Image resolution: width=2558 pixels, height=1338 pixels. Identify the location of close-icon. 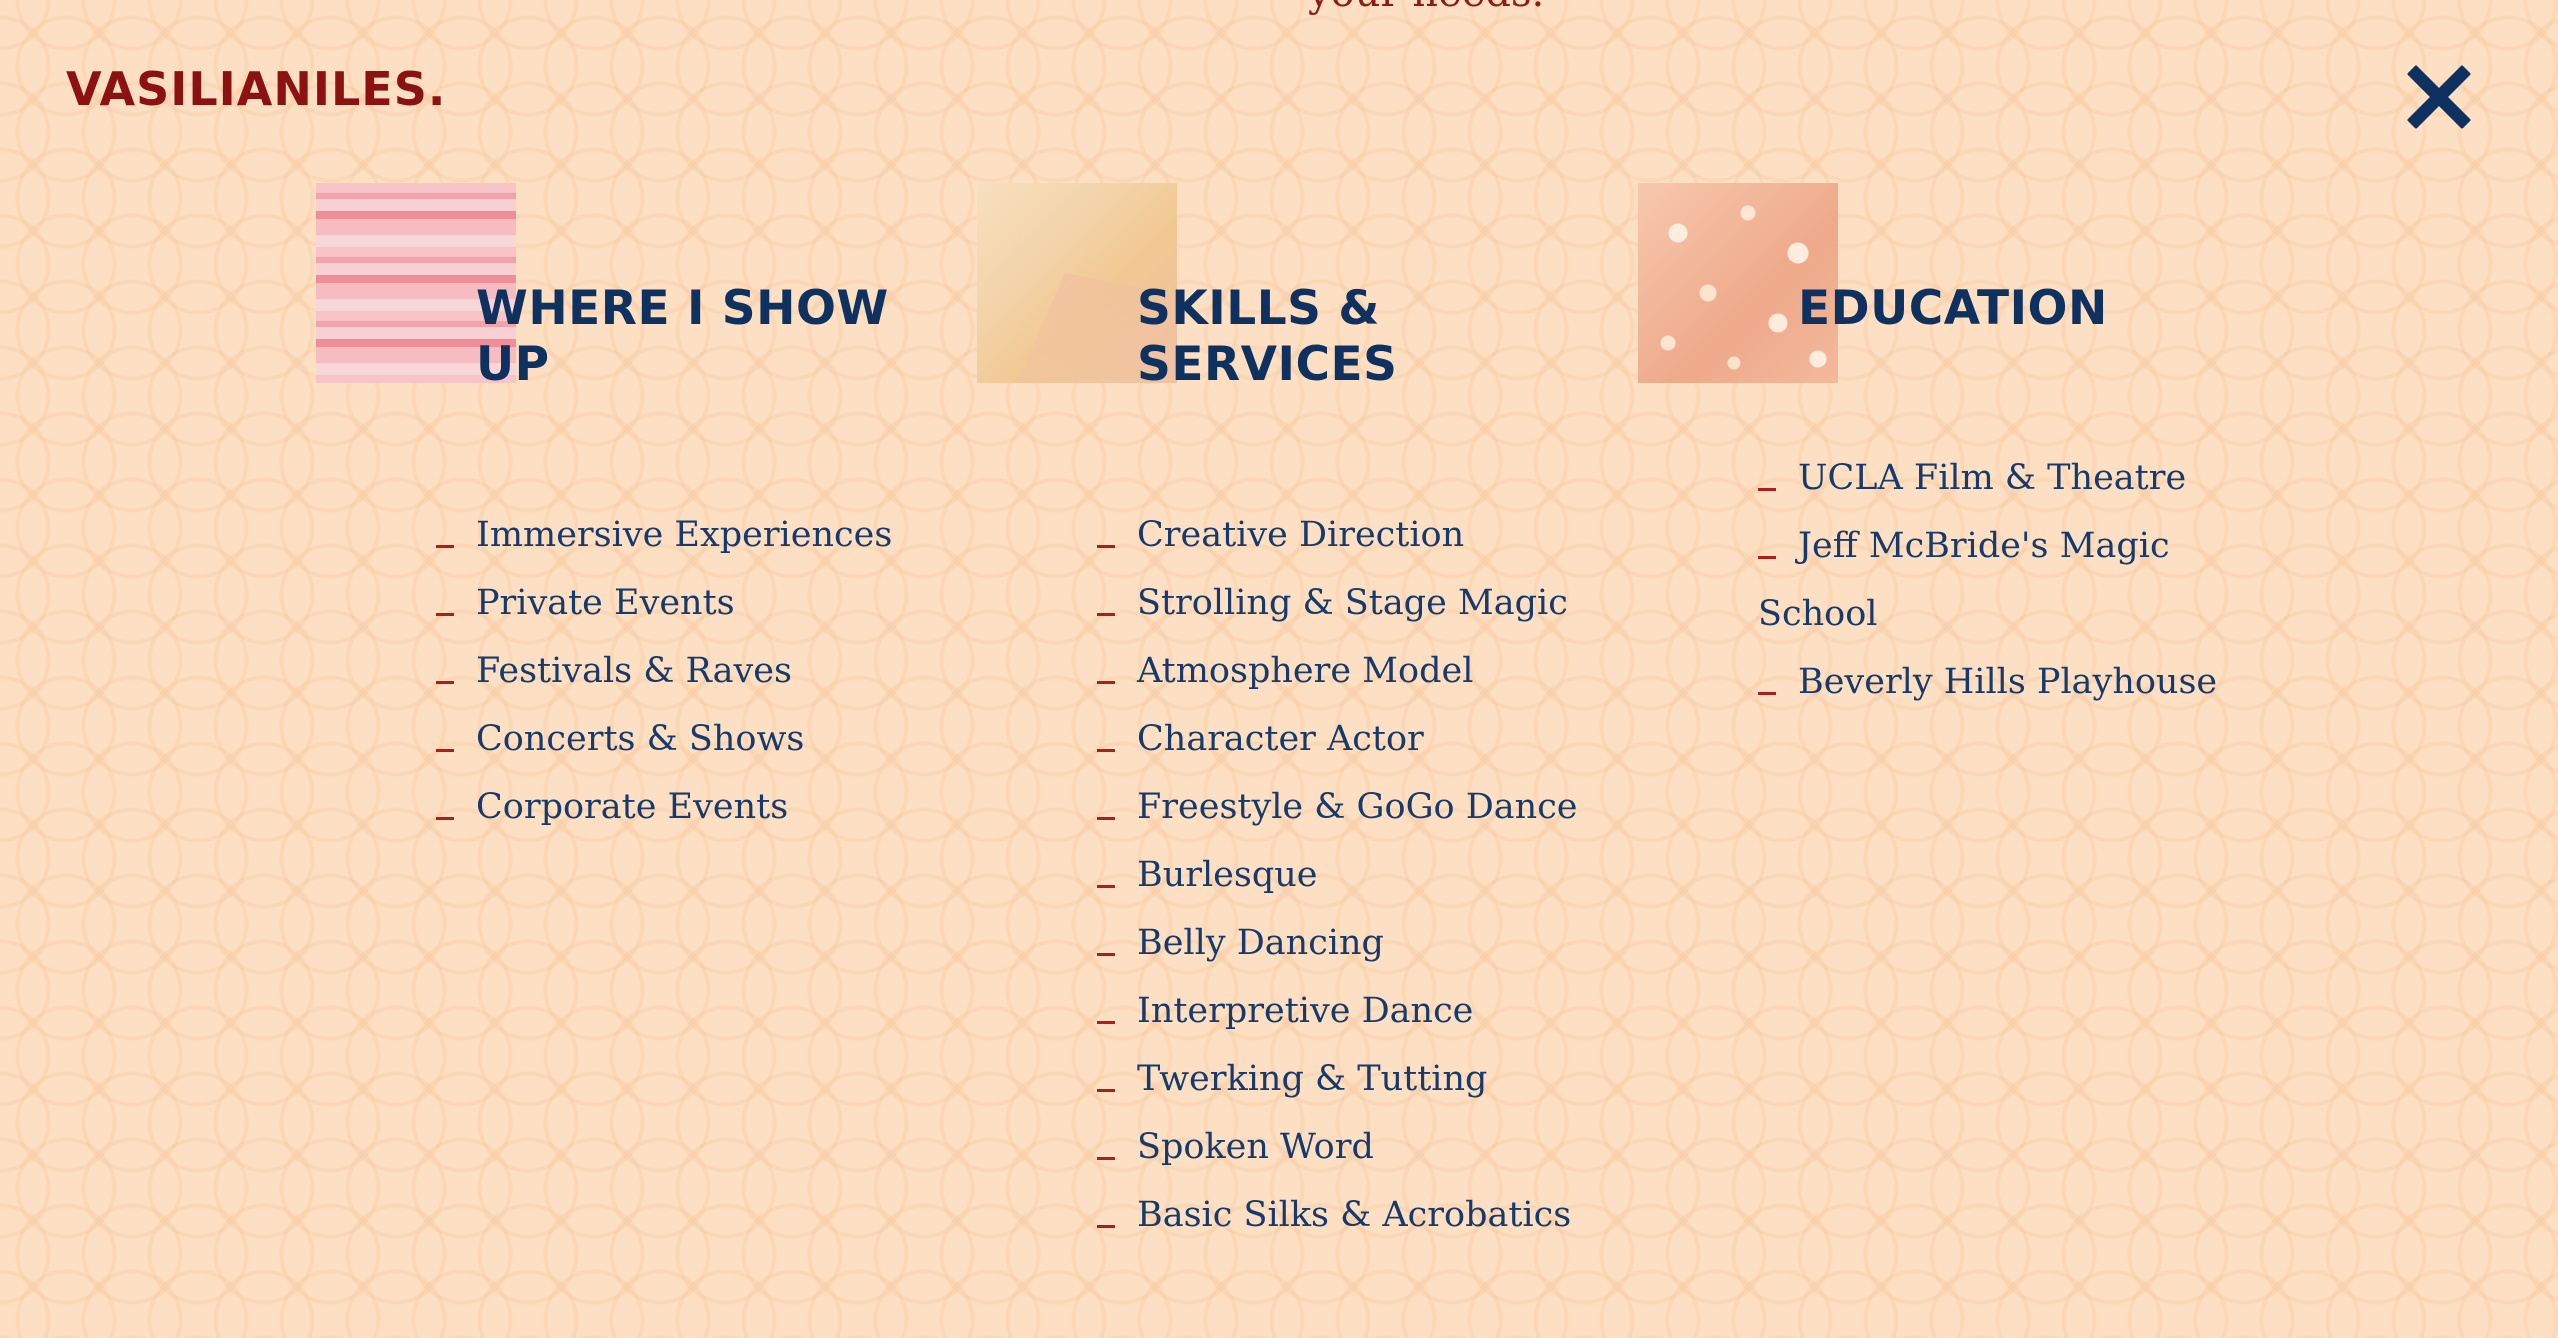
(2439, 97).